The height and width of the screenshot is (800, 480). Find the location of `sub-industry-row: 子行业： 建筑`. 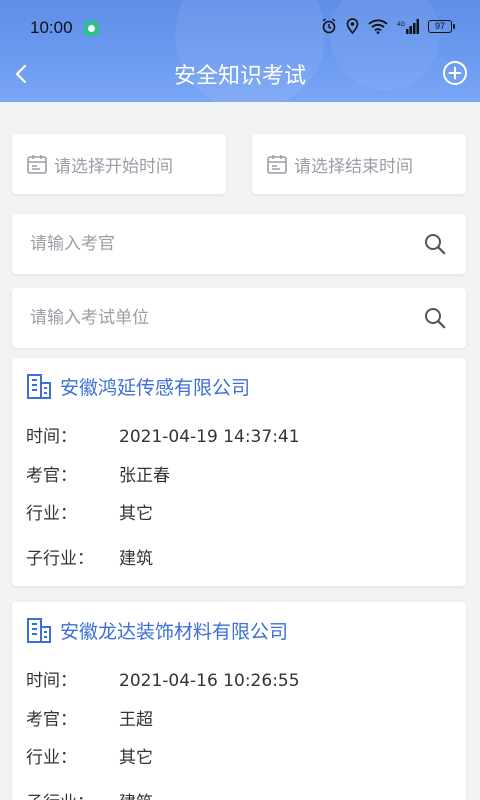

sub-industry-row: 子行业： 建筑 is located at coordinates (89, 556).